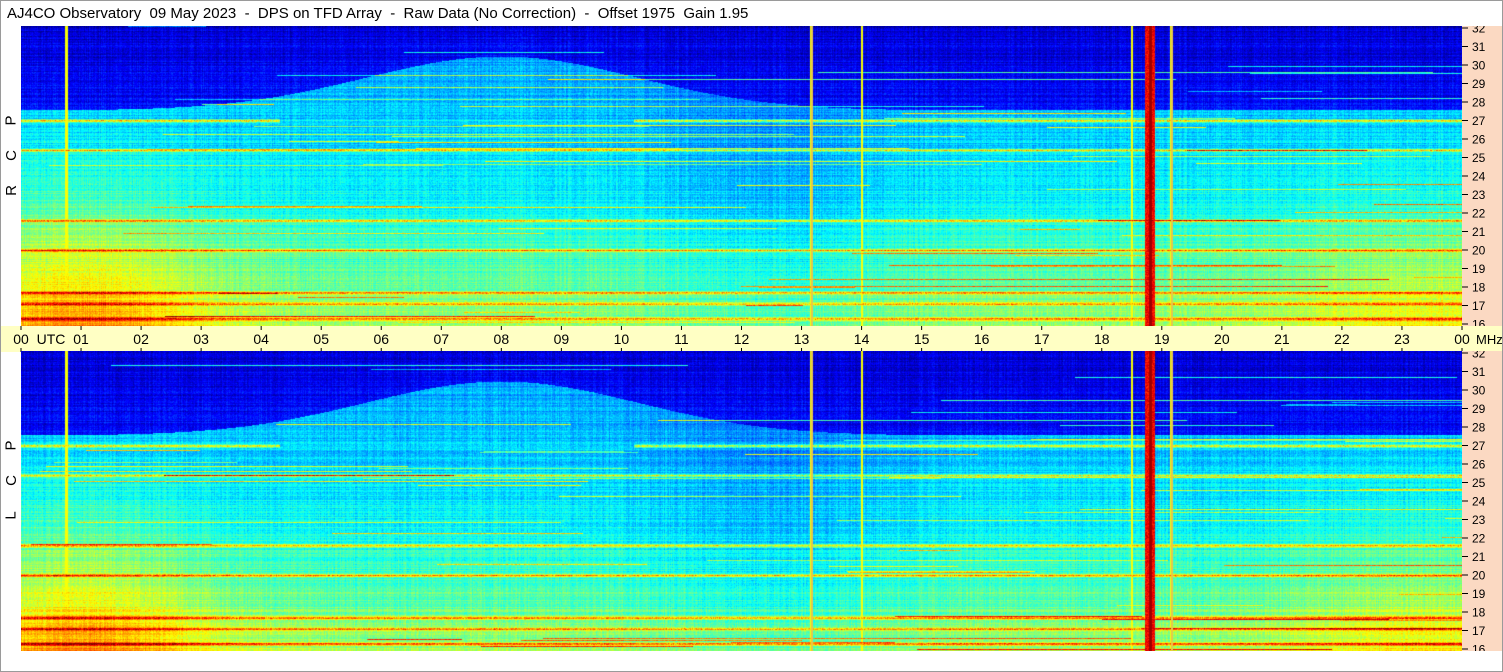 Image resolution: width=1503 pixels, height=672 pixels. I want to click on time-tick-label: 04, so click(261, 339).